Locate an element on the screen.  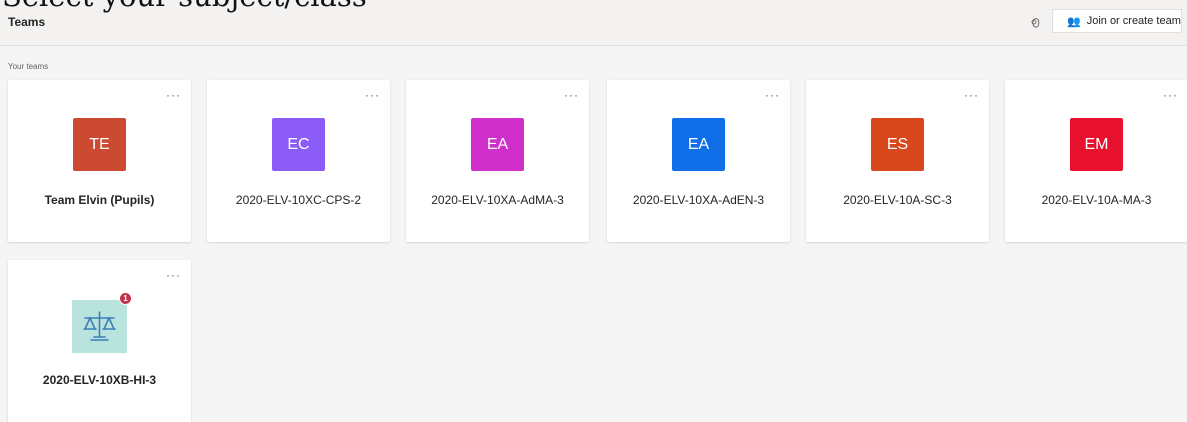
page-title: Teams is located at coordinates (27, 22).